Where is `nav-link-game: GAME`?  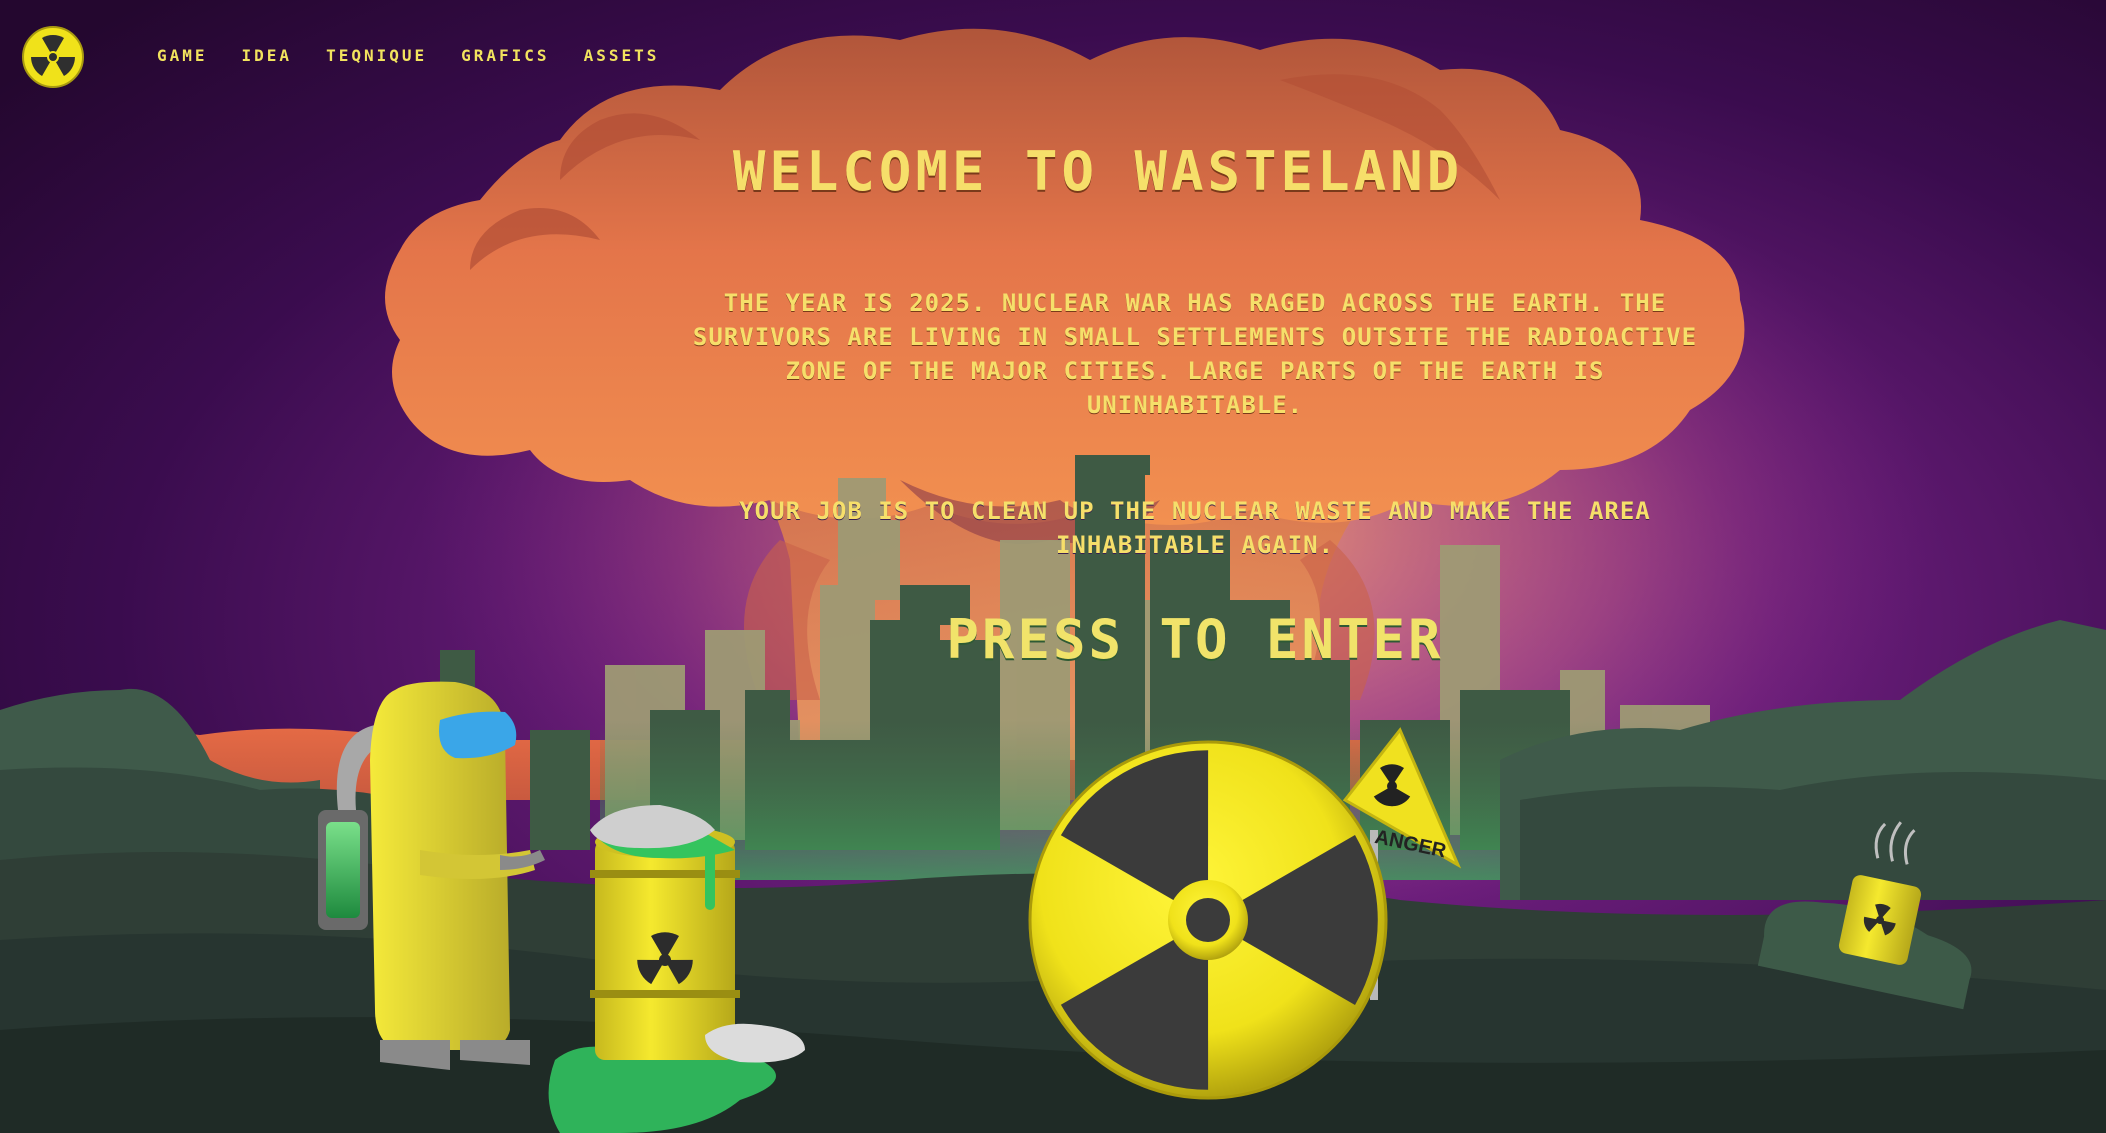 nav-link-game: GAME is located at coordinates (182, 55).